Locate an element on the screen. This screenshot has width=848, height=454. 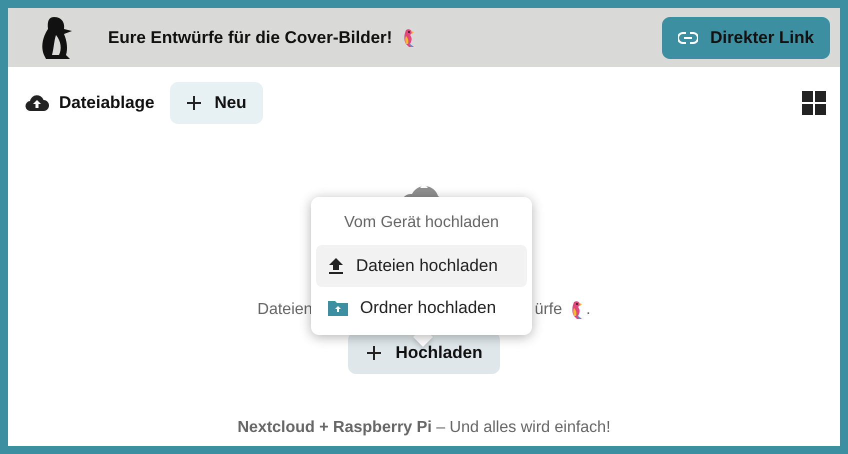
link-icon is located at coordinates (688, 38).